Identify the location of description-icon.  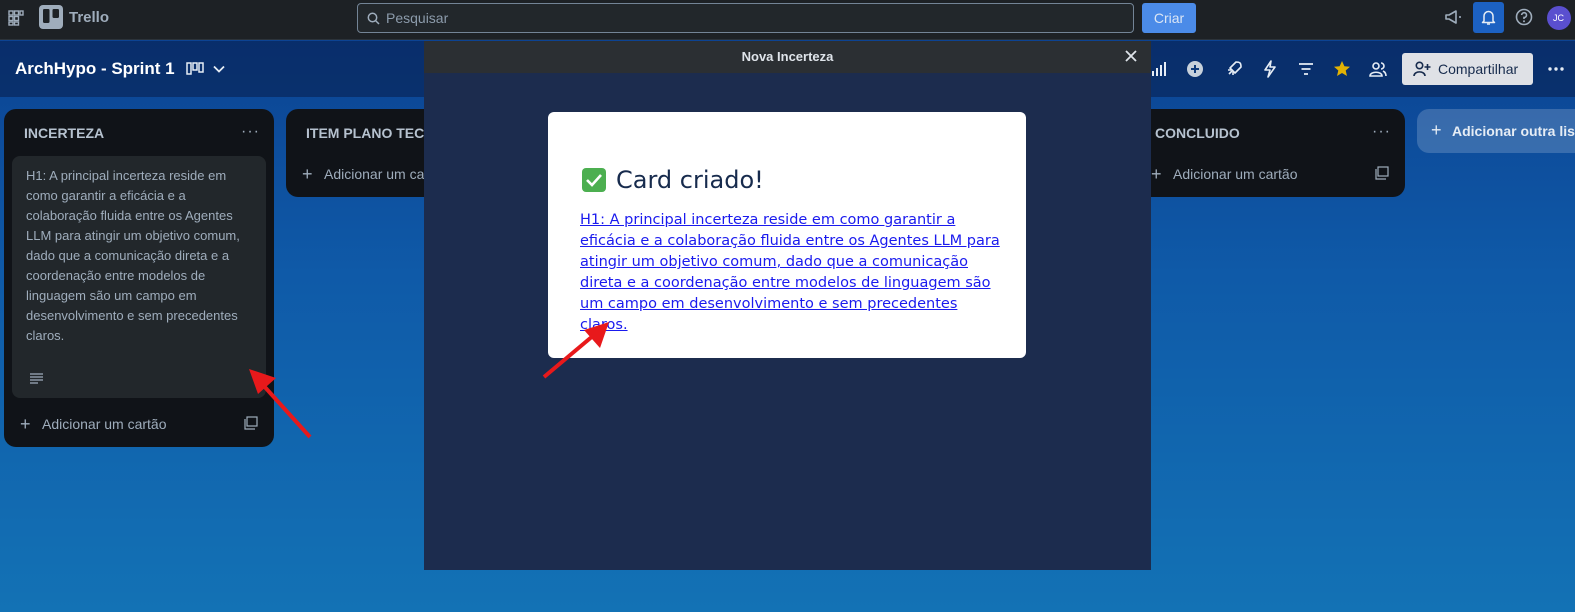
(36, 378).